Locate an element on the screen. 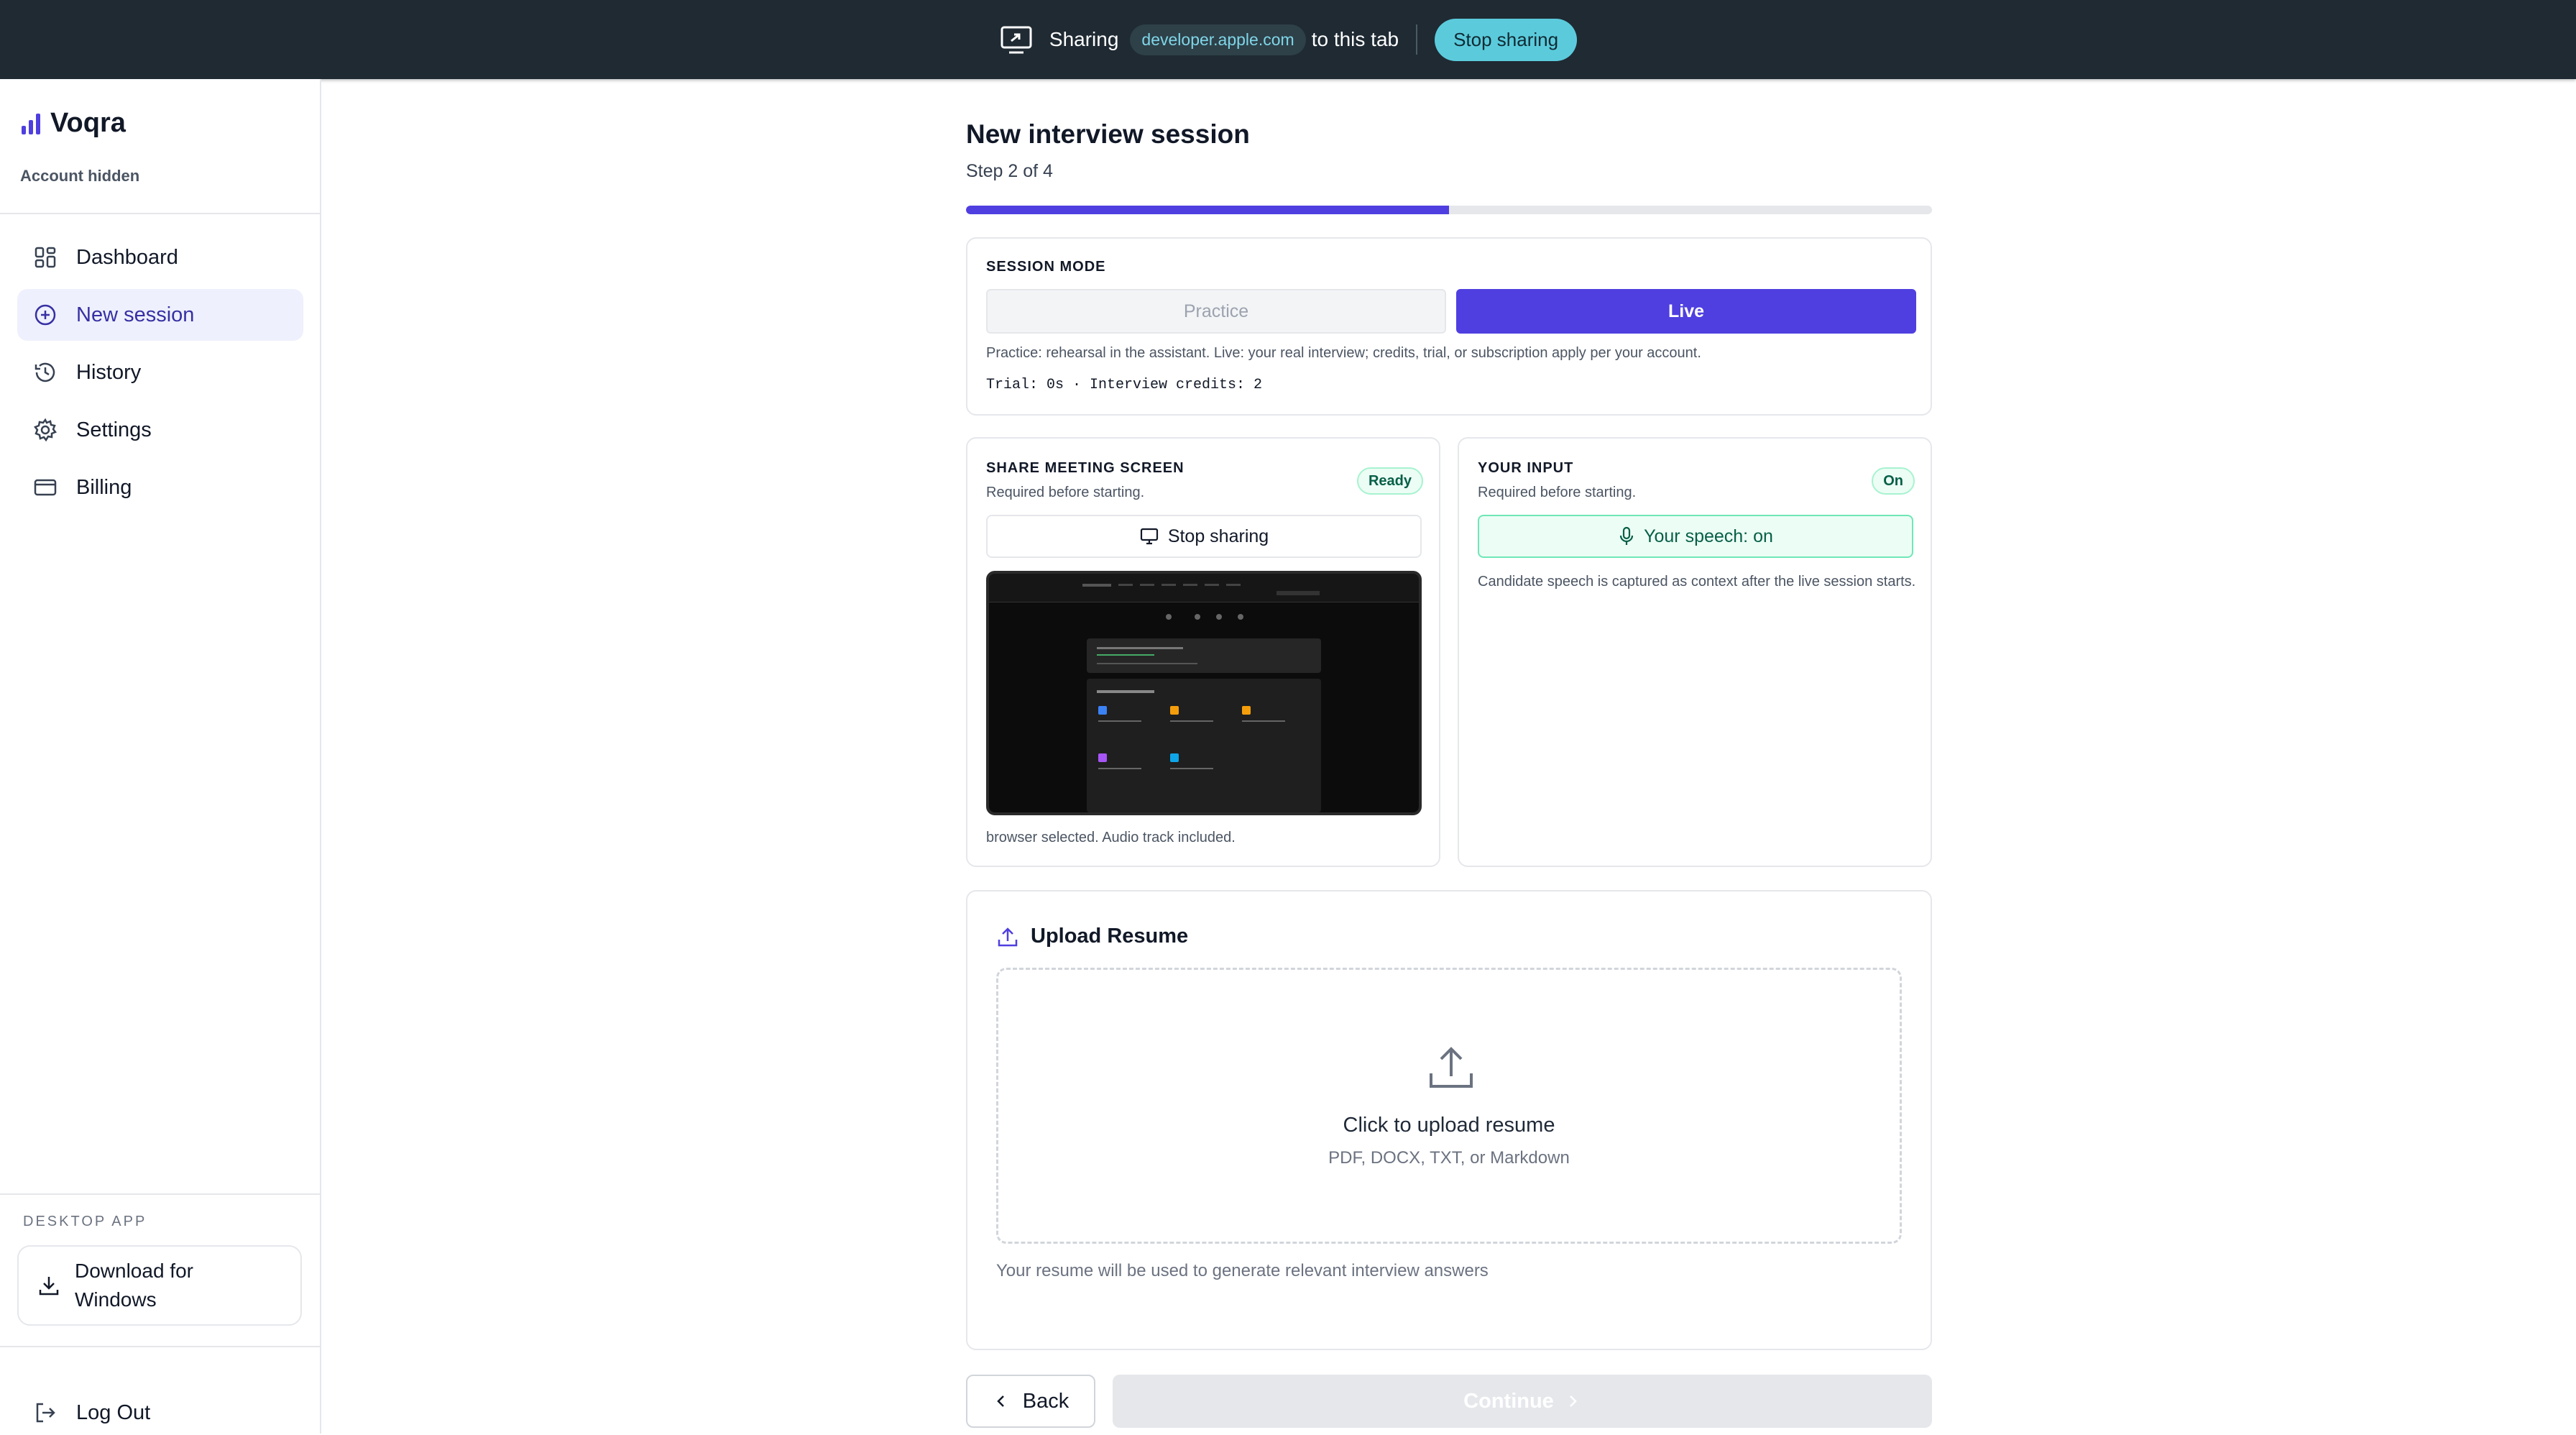 This screenshot has height=1435, width=2576. on-badge: On is located at coordinates (1893, 481).